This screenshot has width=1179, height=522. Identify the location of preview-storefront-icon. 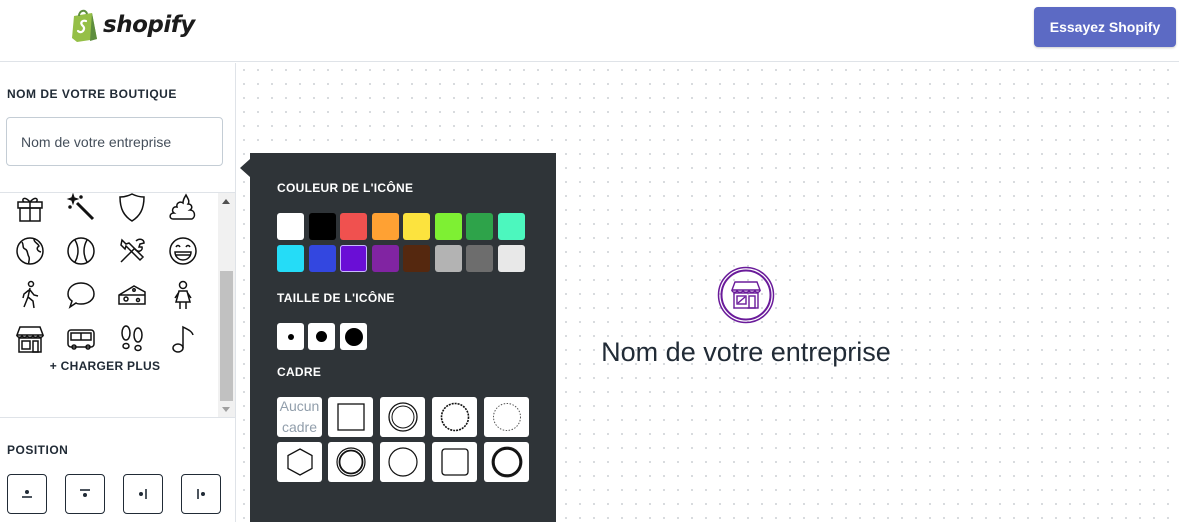
(746, 295).